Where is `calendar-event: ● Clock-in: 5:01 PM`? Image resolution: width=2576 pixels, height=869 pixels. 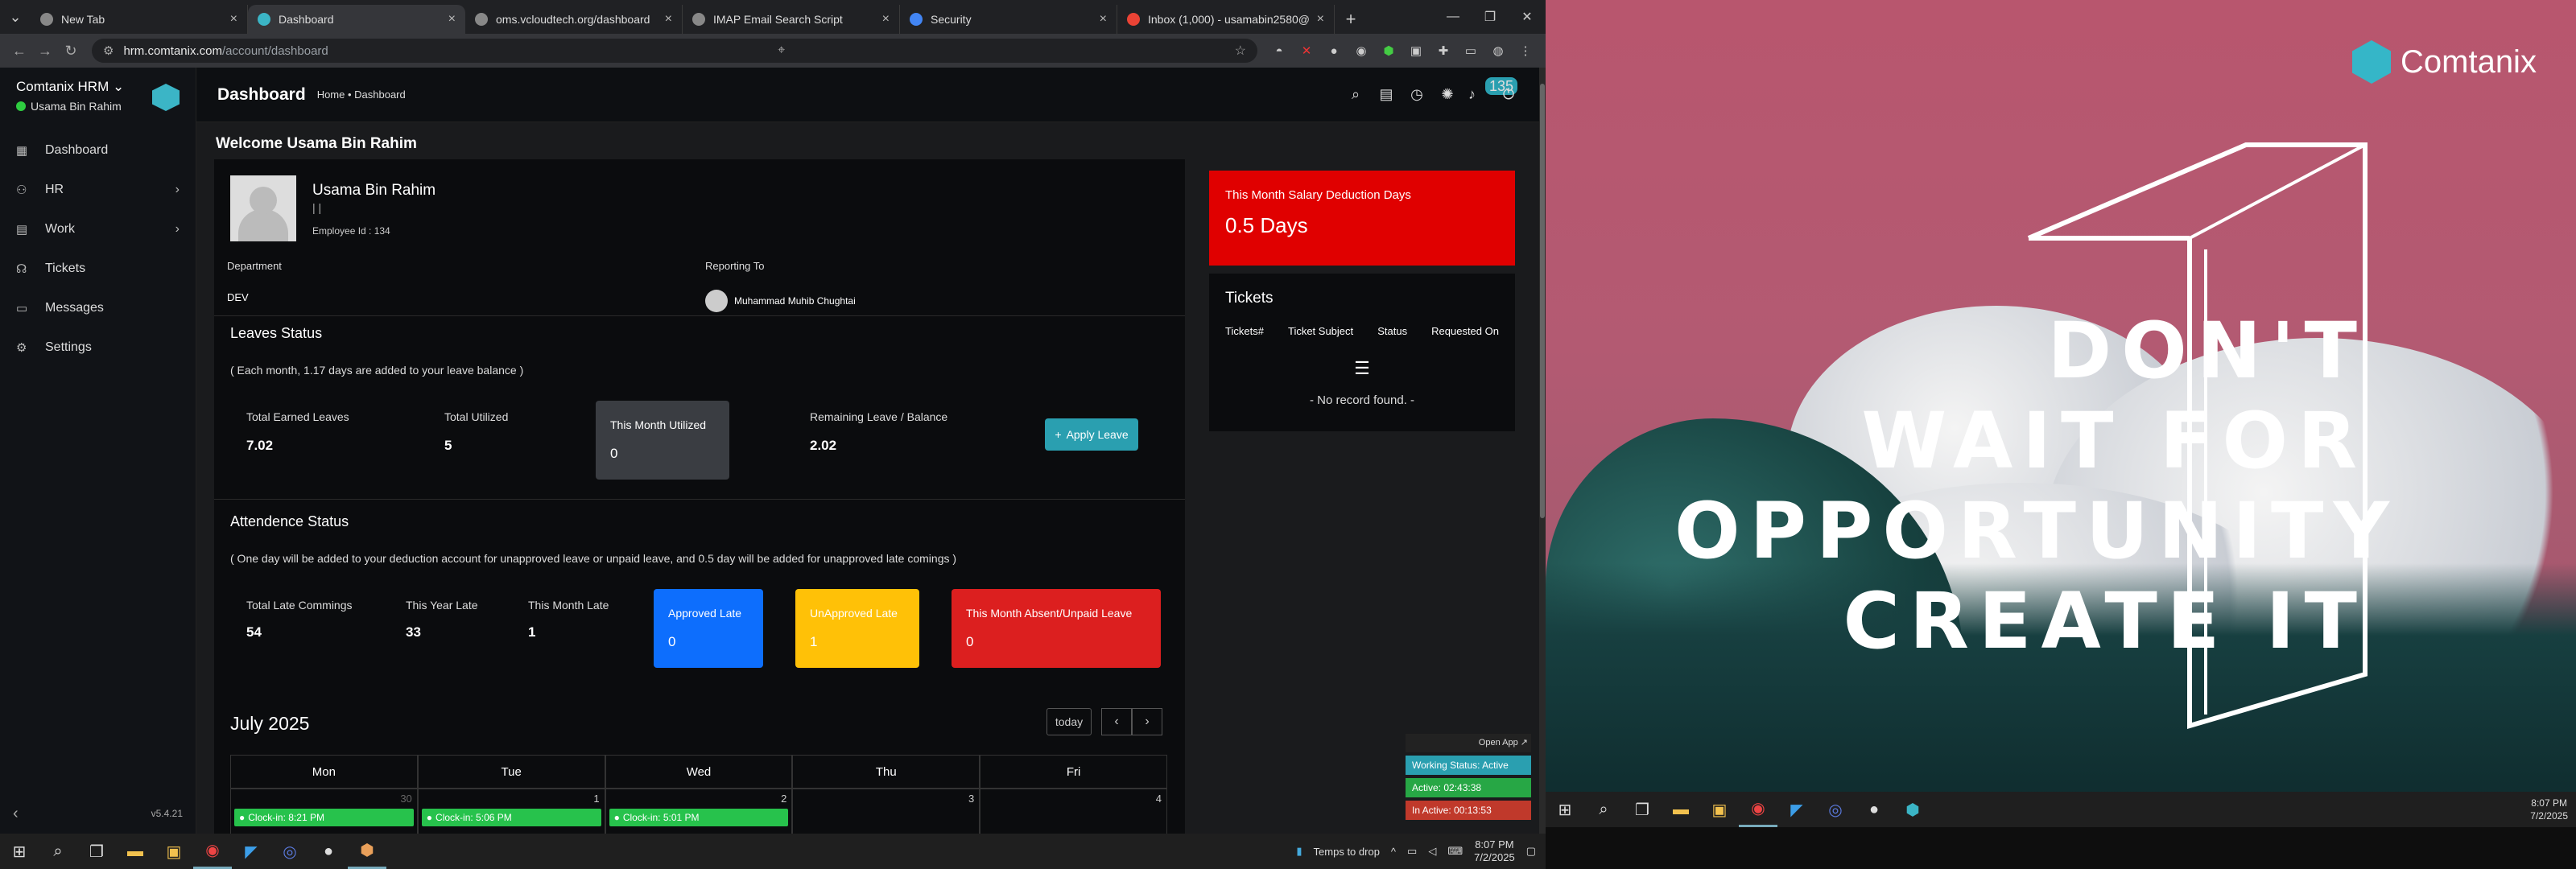 calendar-event: ● Clock-in: 5:01 PM is located at coordinates (699, 817).